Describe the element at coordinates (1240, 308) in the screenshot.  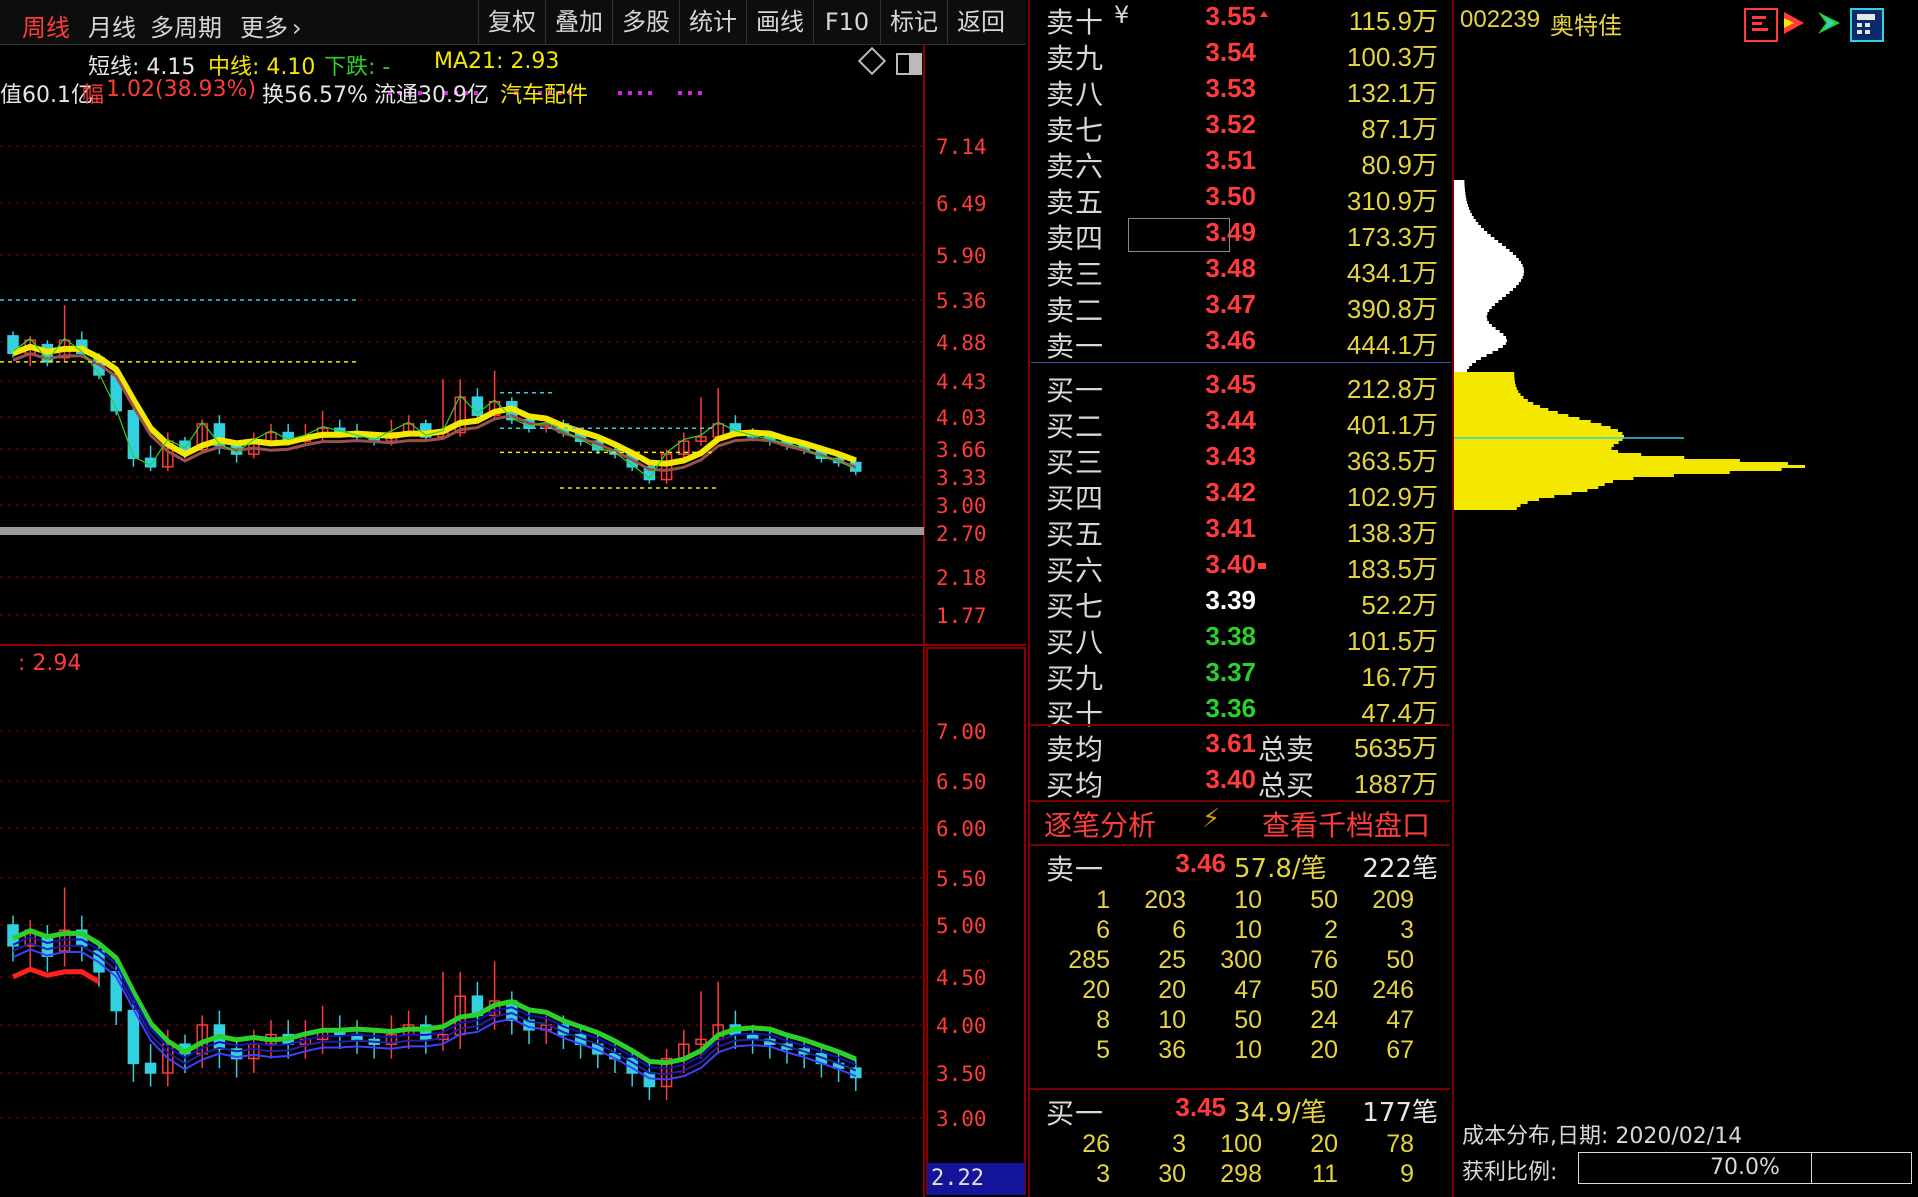
I see `sell-row-9: 卖二 3.47 390.8万` at that location.